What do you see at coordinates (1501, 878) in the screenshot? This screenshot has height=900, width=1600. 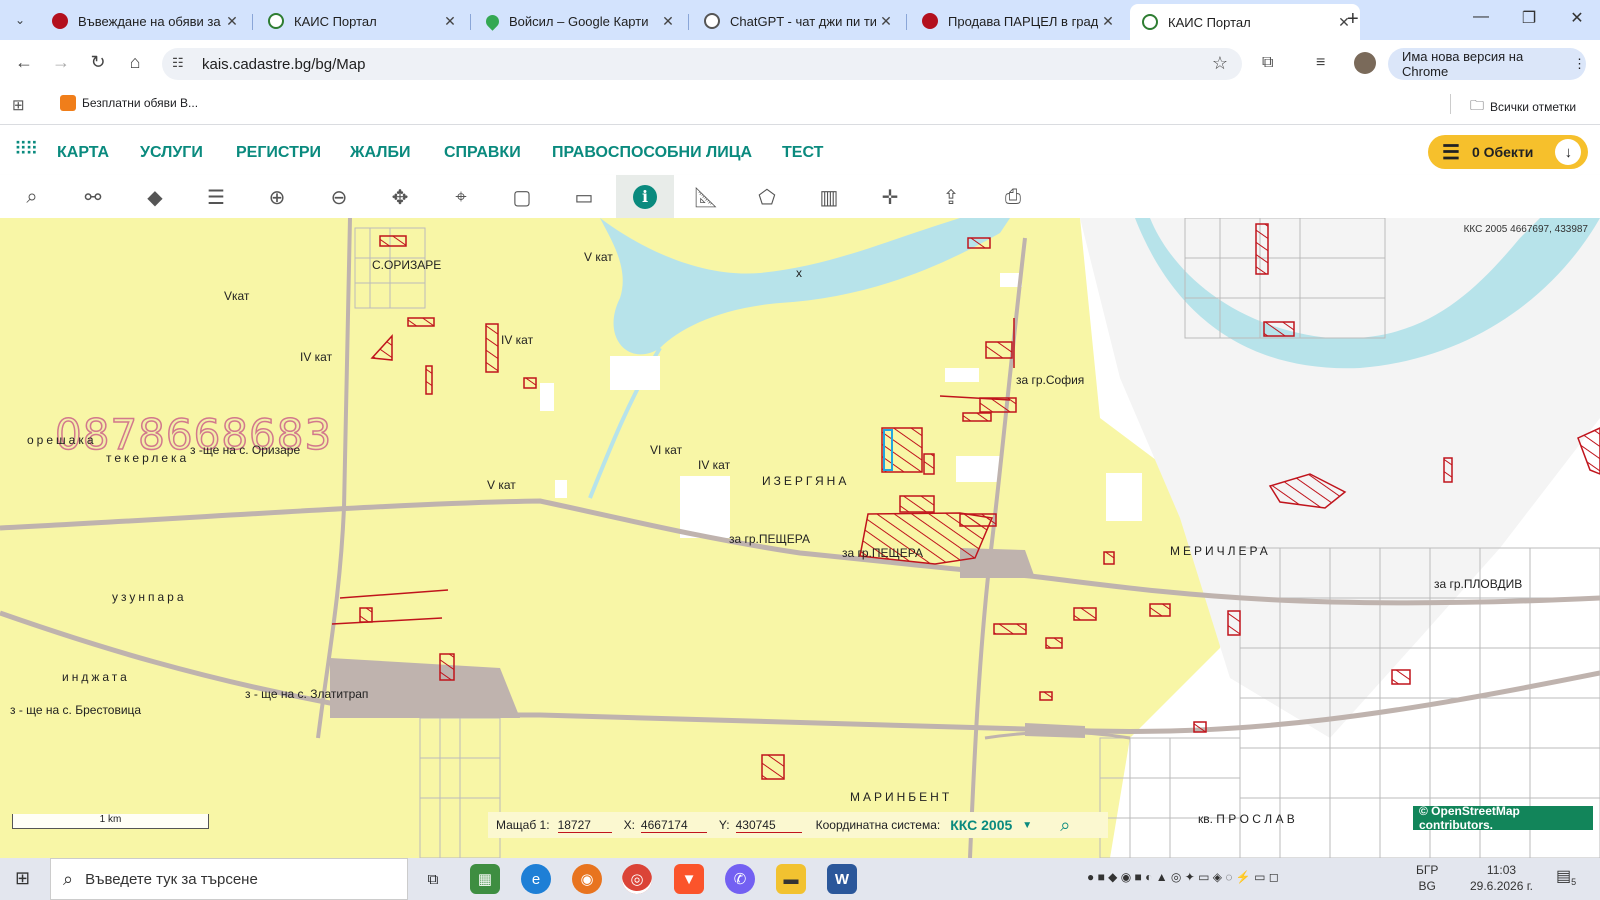 I see `clock: 11:03 29.6.2026 г.` at bounding box center [1501, 878].